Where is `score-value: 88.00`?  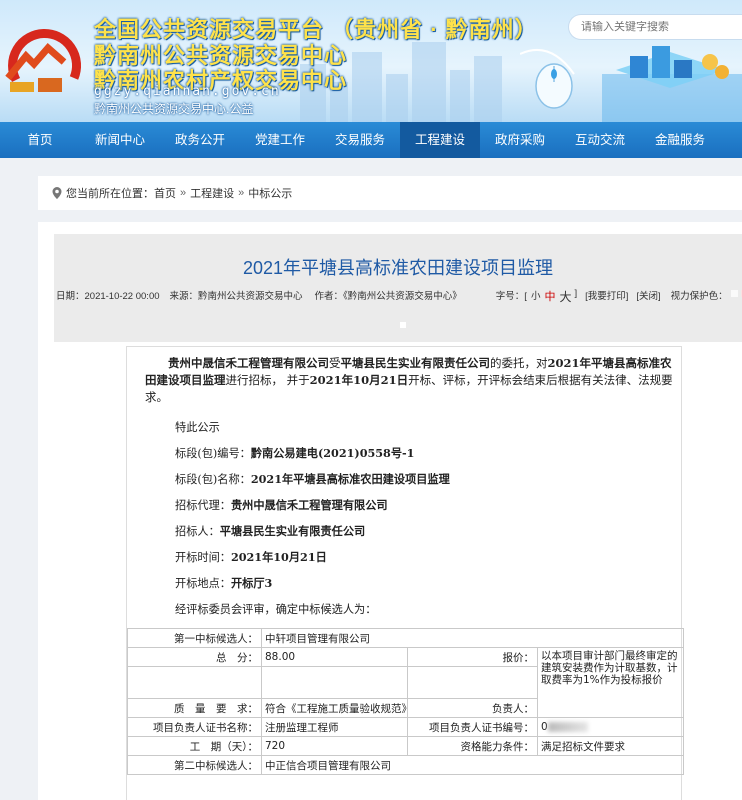
score-value: 88.00 is located at coordinates (334, 657).